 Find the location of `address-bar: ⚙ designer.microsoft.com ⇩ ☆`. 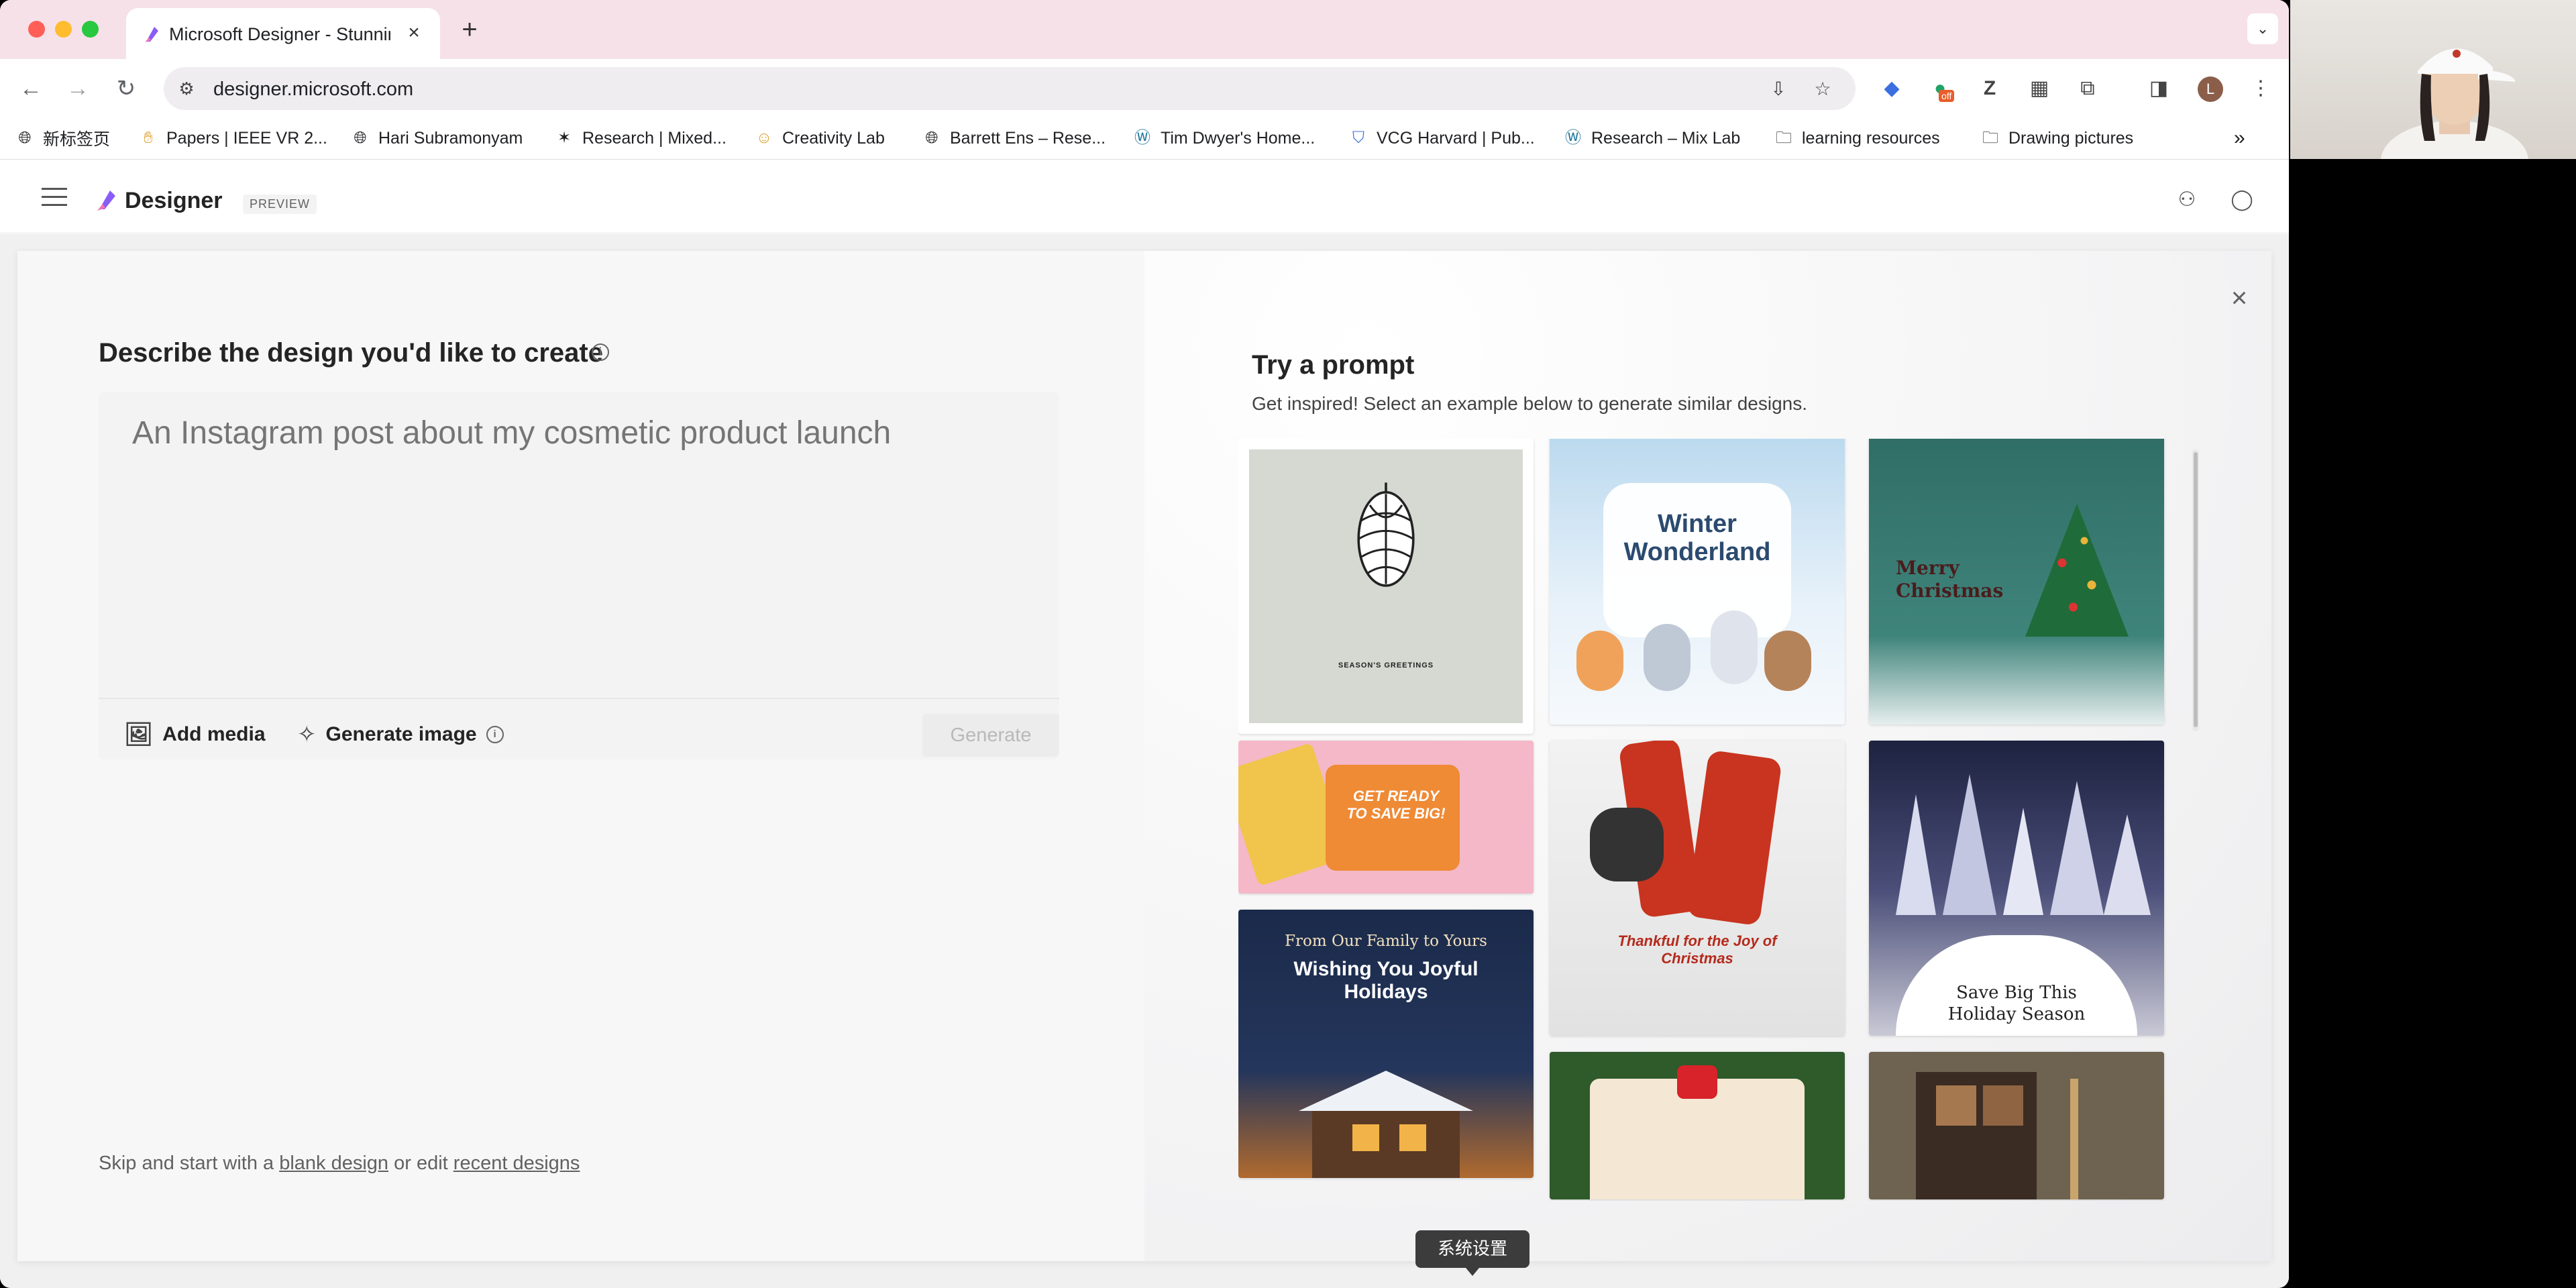

address-bar: ⚙ designer.microsoft.com ⇩ ☆ is located at coordinates (1010, 88).